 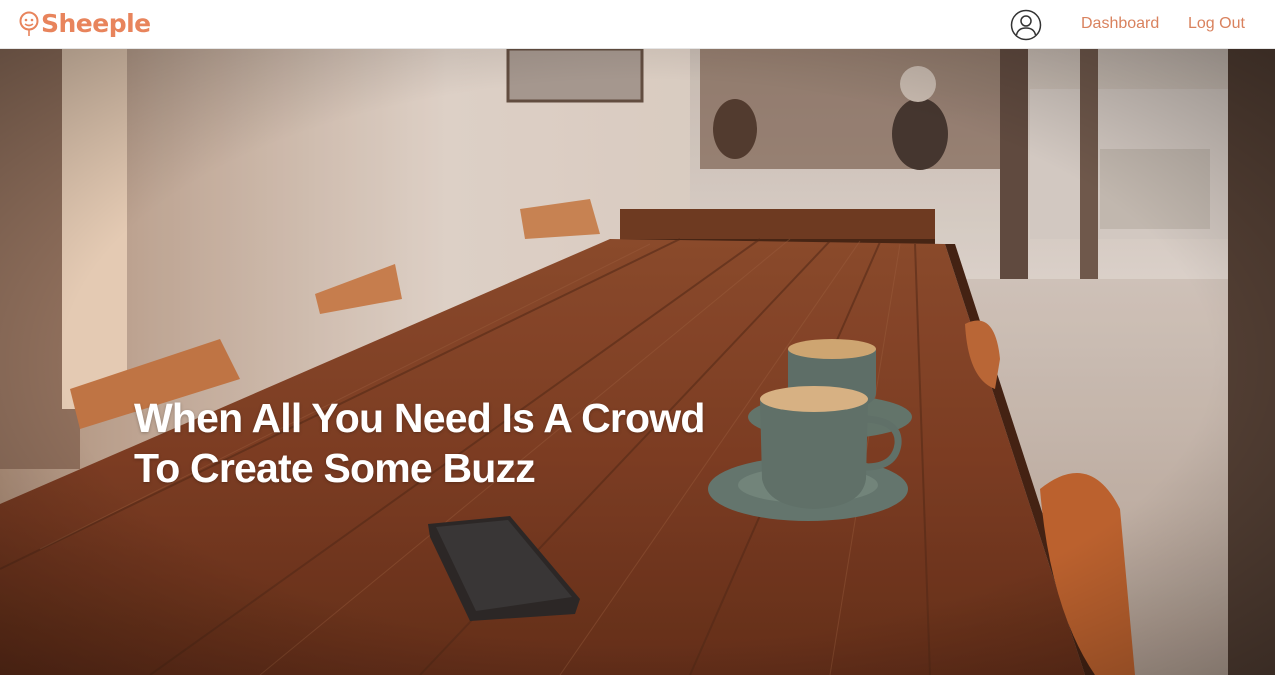 What do you see at coordinates (96, 23) in the screenshot?
I see `brand-name: Sheeple` at bounding box center [96, 23].